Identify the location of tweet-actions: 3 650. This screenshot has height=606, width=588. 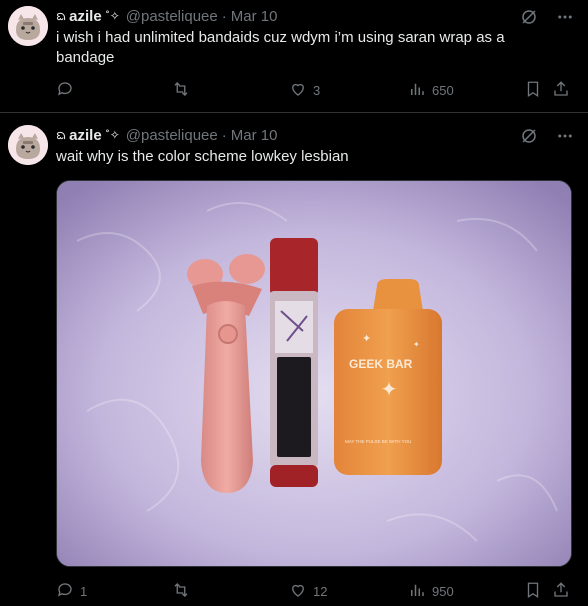
(316, 90).